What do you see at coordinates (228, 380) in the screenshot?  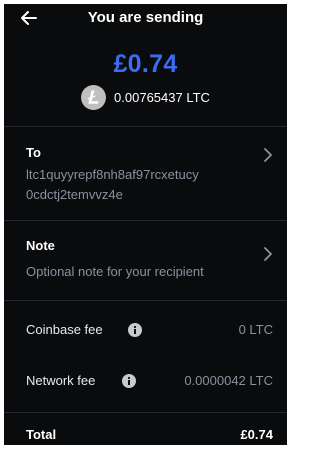 I see `network-fee-value: 0.0000042 LTC` at bounding box center [228, 380].